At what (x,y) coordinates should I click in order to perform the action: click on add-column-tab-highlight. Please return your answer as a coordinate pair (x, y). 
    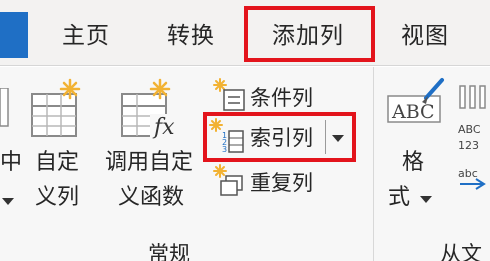
    Looking at the image, I should click on (309, 34).